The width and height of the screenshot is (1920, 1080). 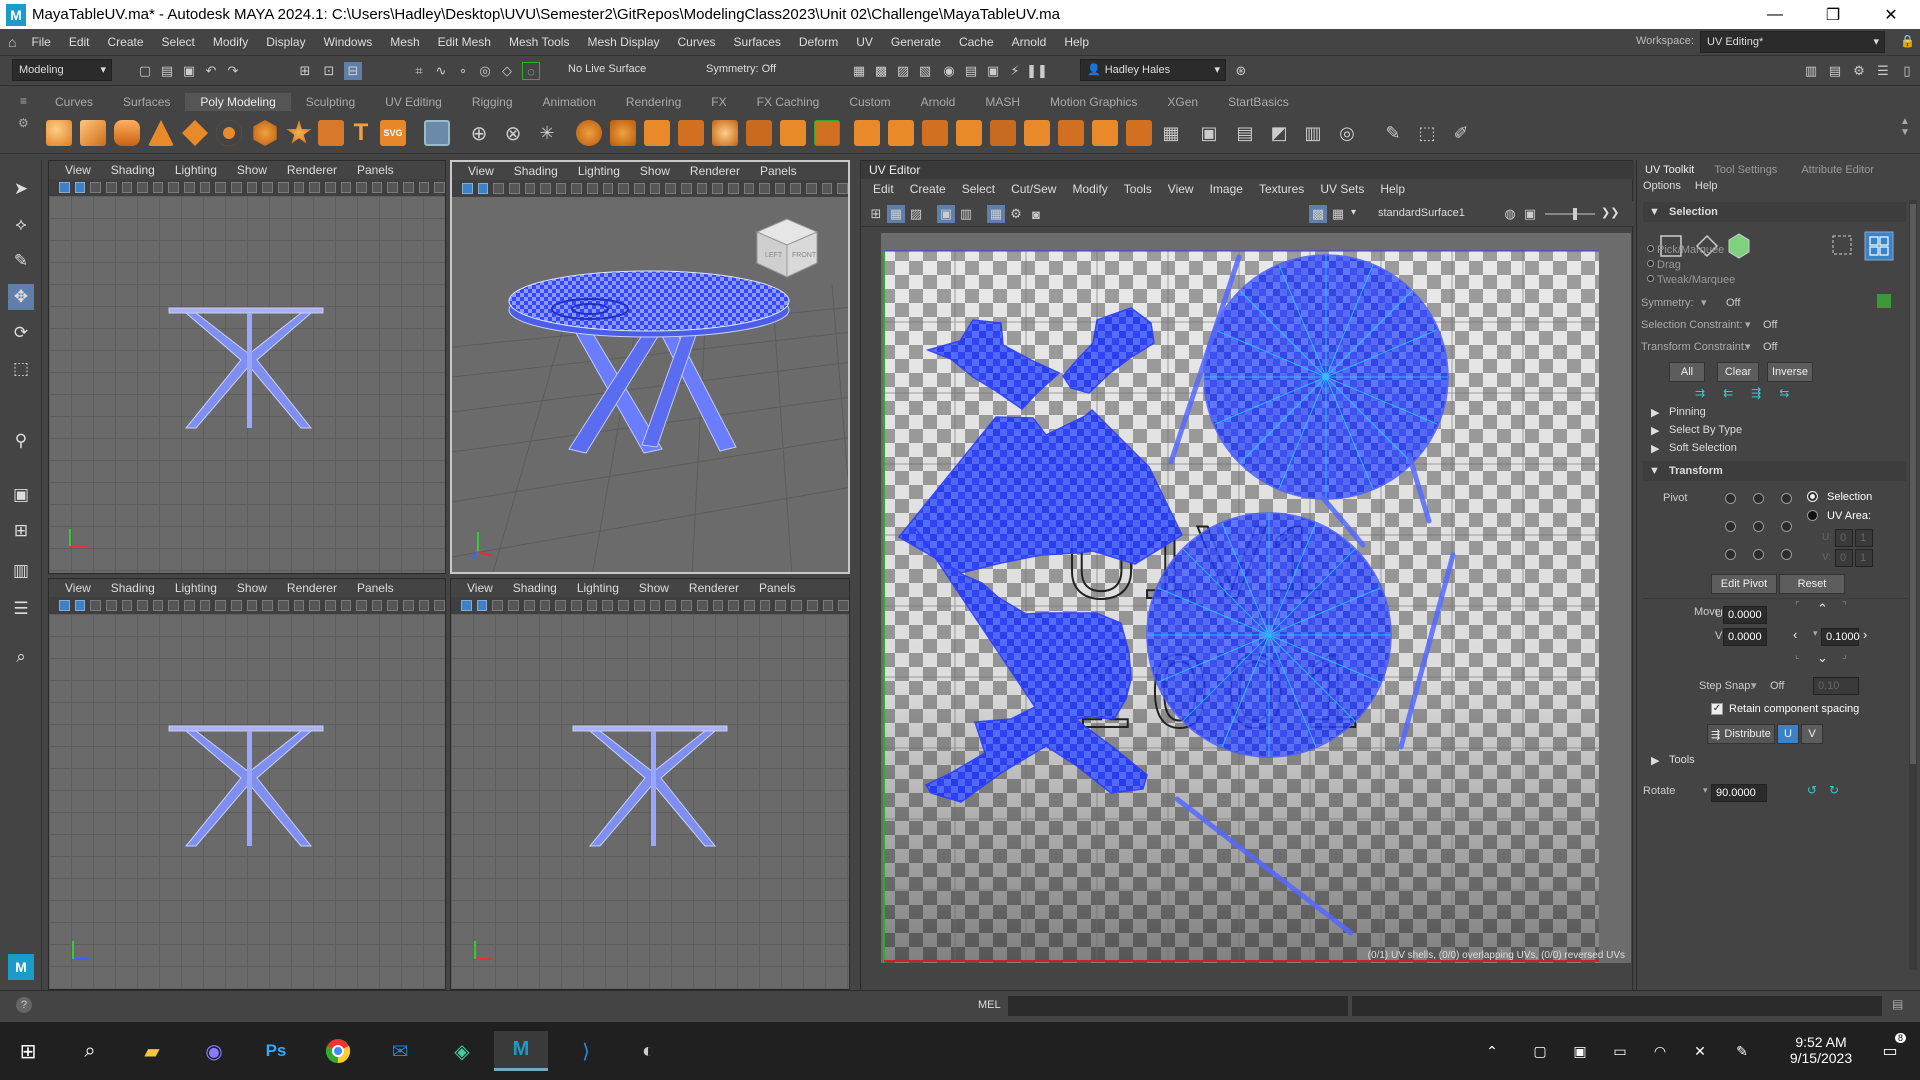 I want to click on toolkit-menu-options: Options, so click(x=1662, y=186).